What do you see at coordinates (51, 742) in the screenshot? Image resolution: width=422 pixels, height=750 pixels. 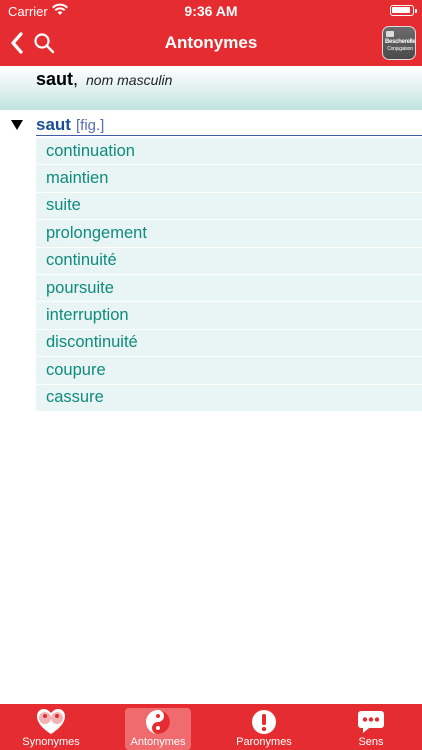 I see `tab-label: Synonymes` at bounding box center [51, 742].